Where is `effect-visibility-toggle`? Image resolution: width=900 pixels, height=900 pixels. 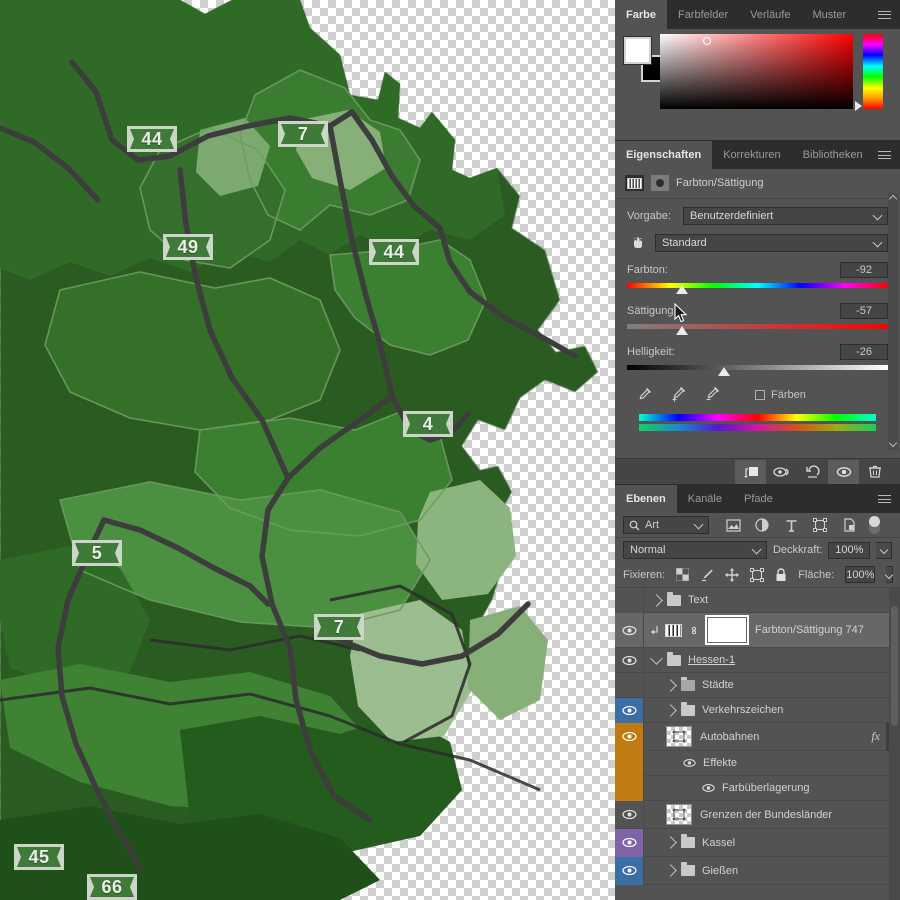
effect-visibility-toggle is located at coordinates (629, 788).